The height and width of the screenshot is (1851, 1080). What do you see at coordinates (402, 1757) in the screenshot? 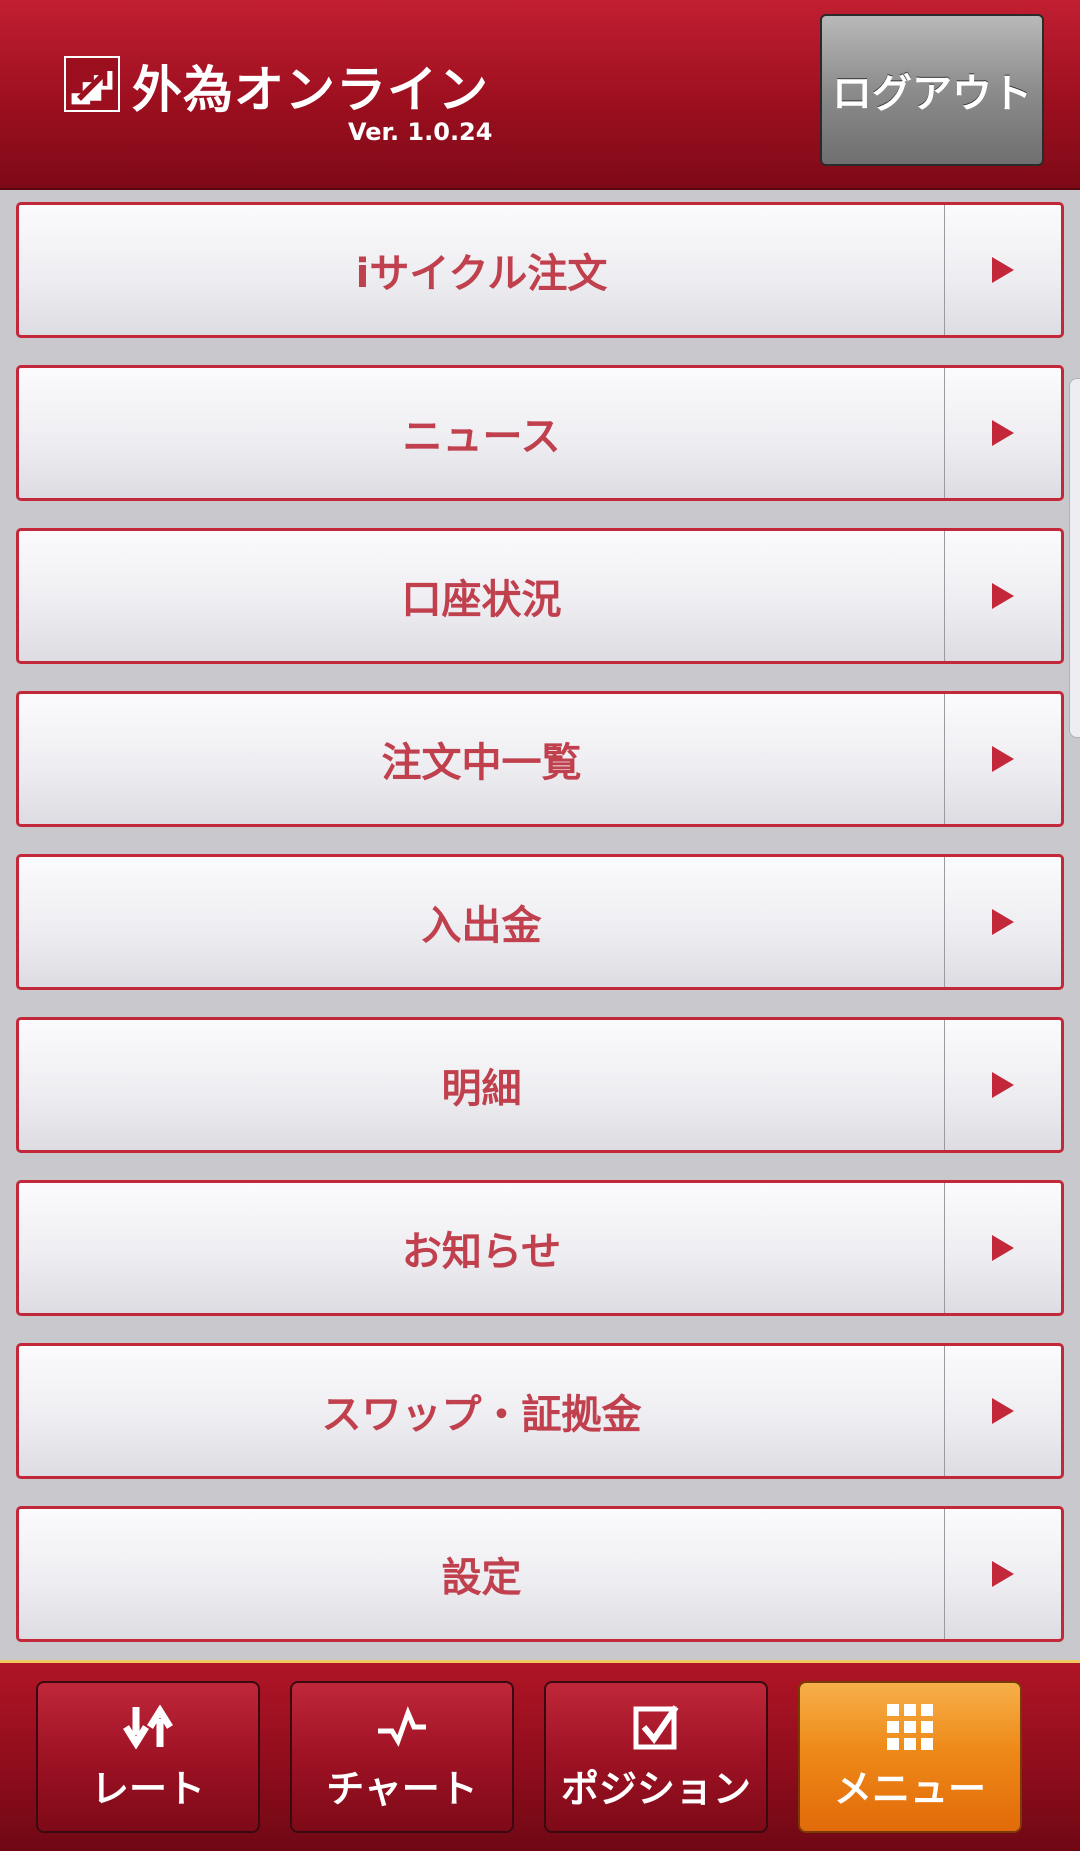
I see `tab-chart: チャート` at bounding box center [402, 1757].